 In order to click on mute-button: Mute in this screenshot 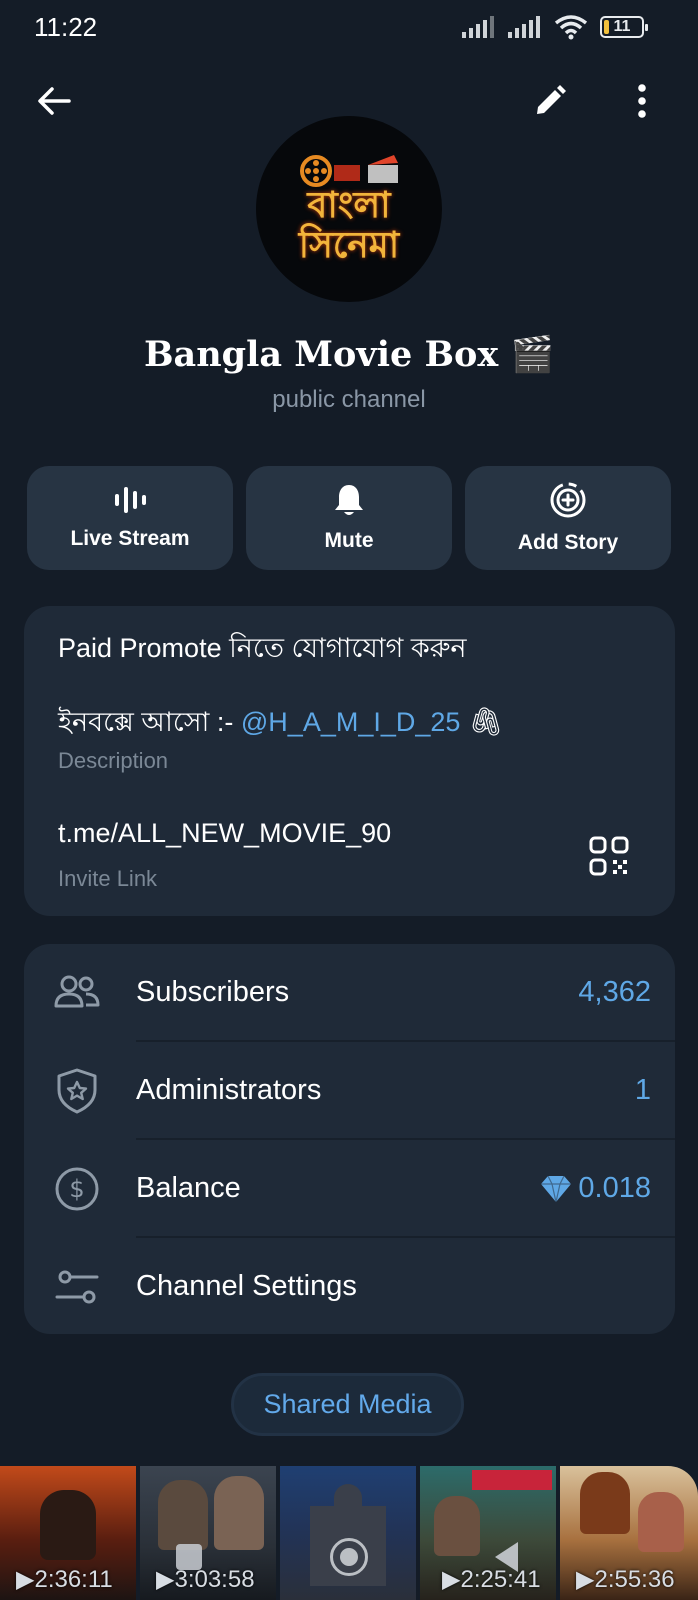, I will do `click(349, 518)`.